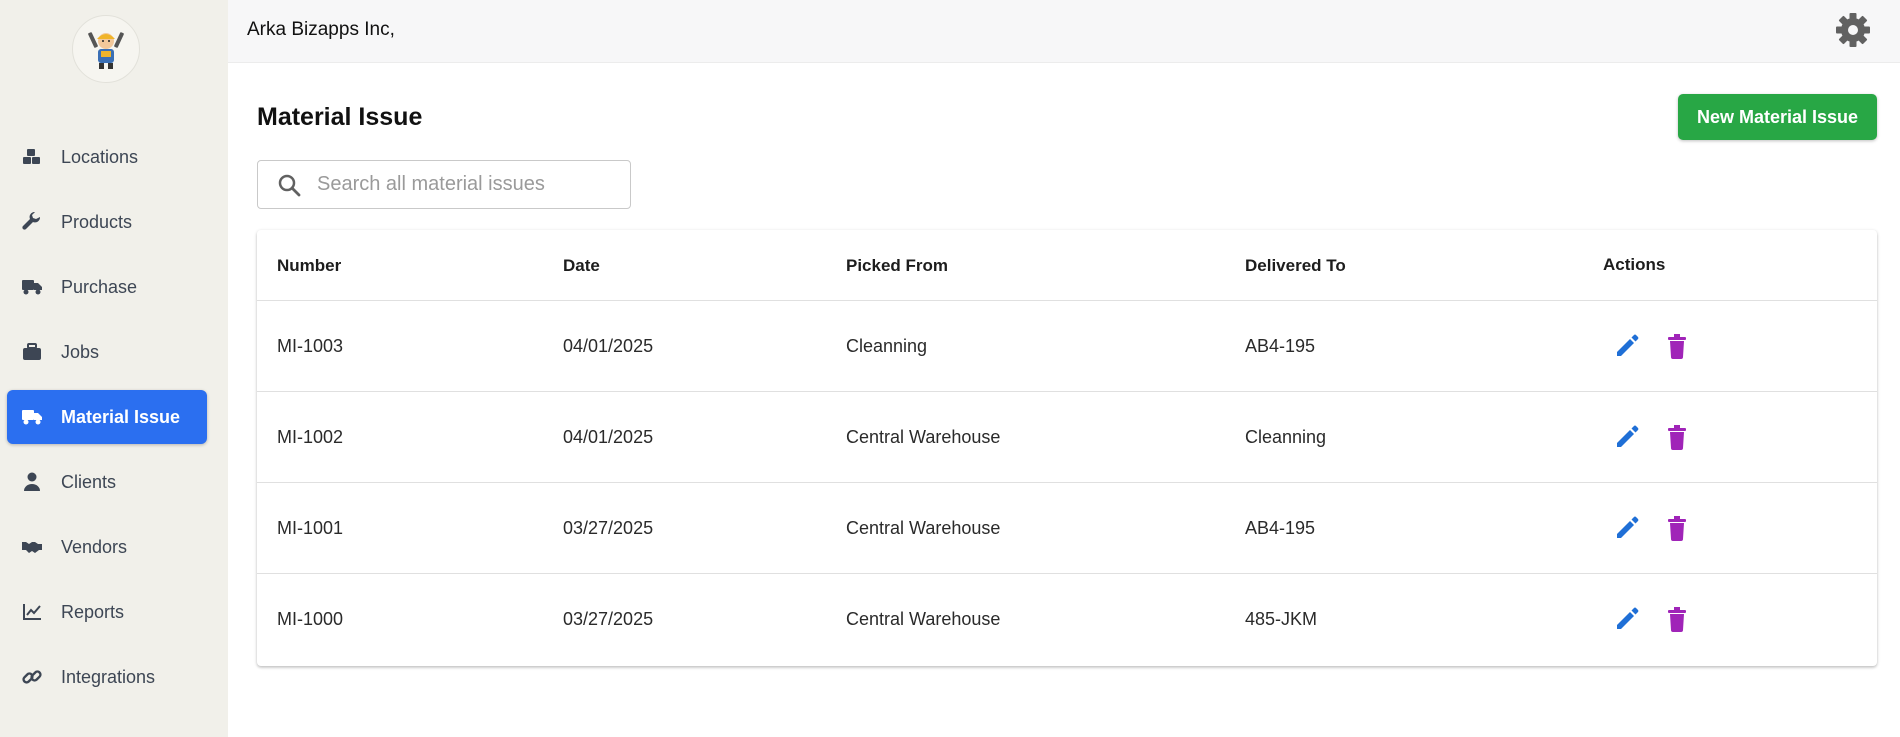  I want to click on handshake-icon, so click(32, 547).